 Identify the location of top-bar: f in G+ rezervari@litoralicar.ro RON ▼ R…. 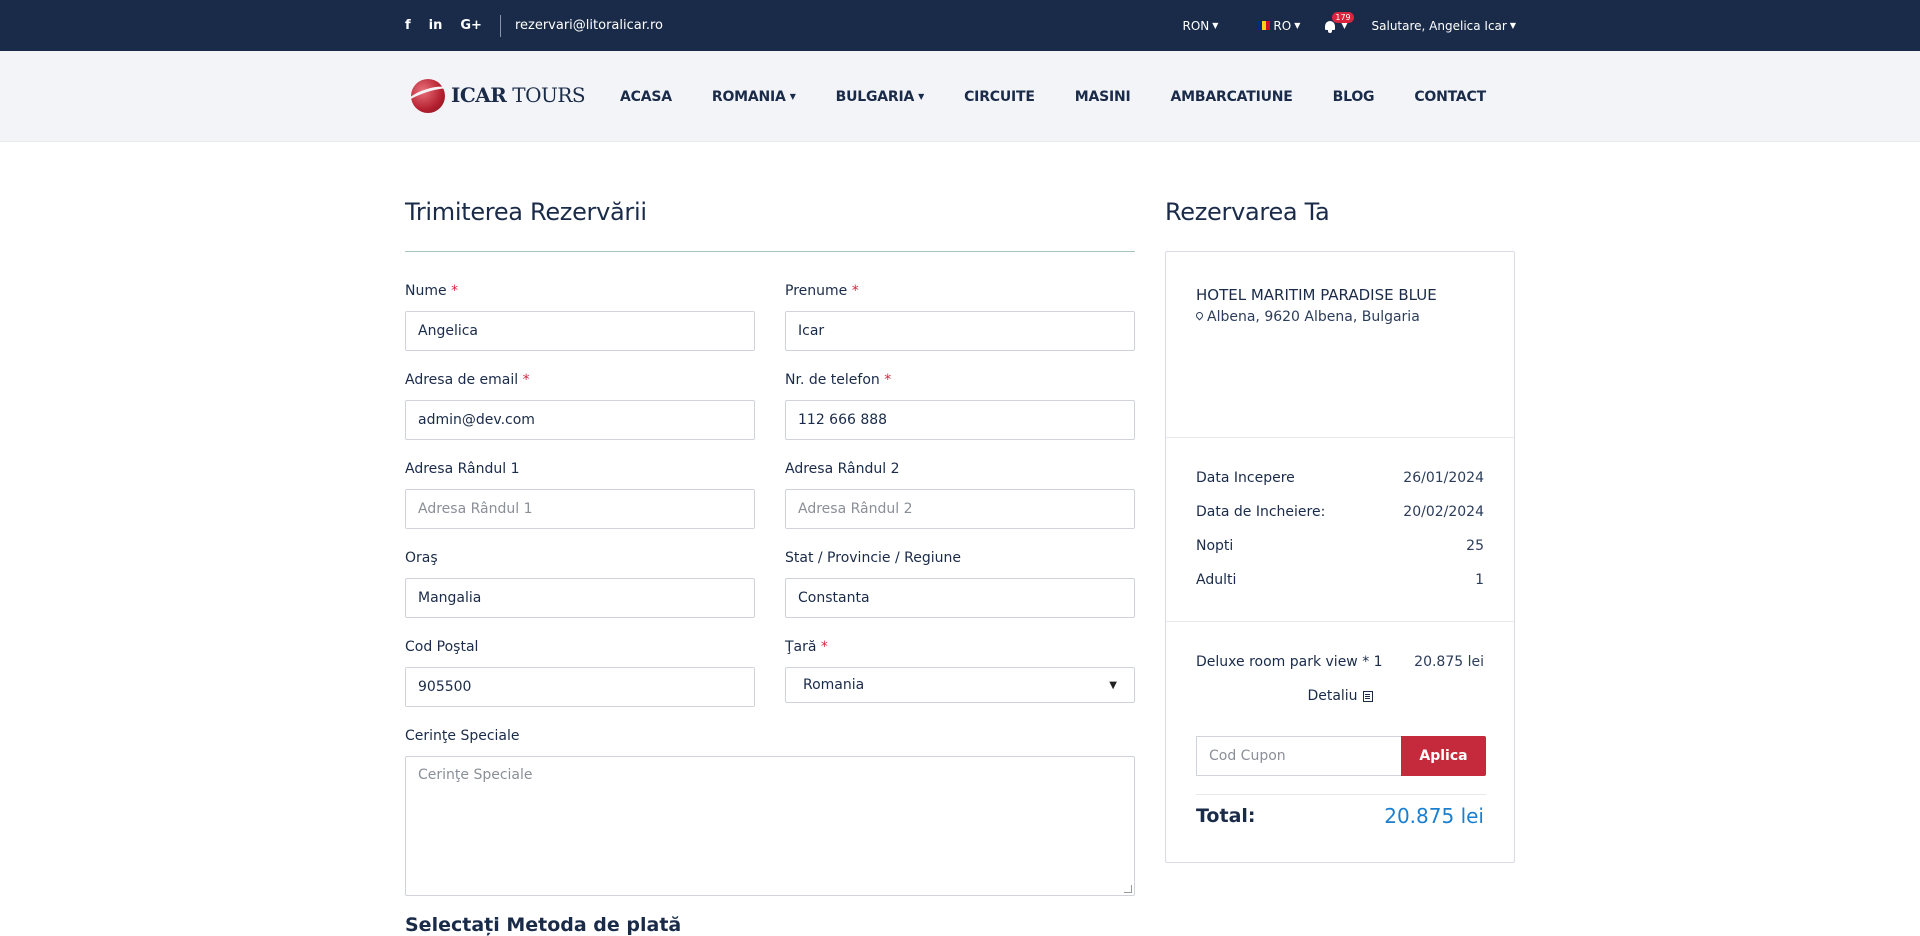
(960, 25).